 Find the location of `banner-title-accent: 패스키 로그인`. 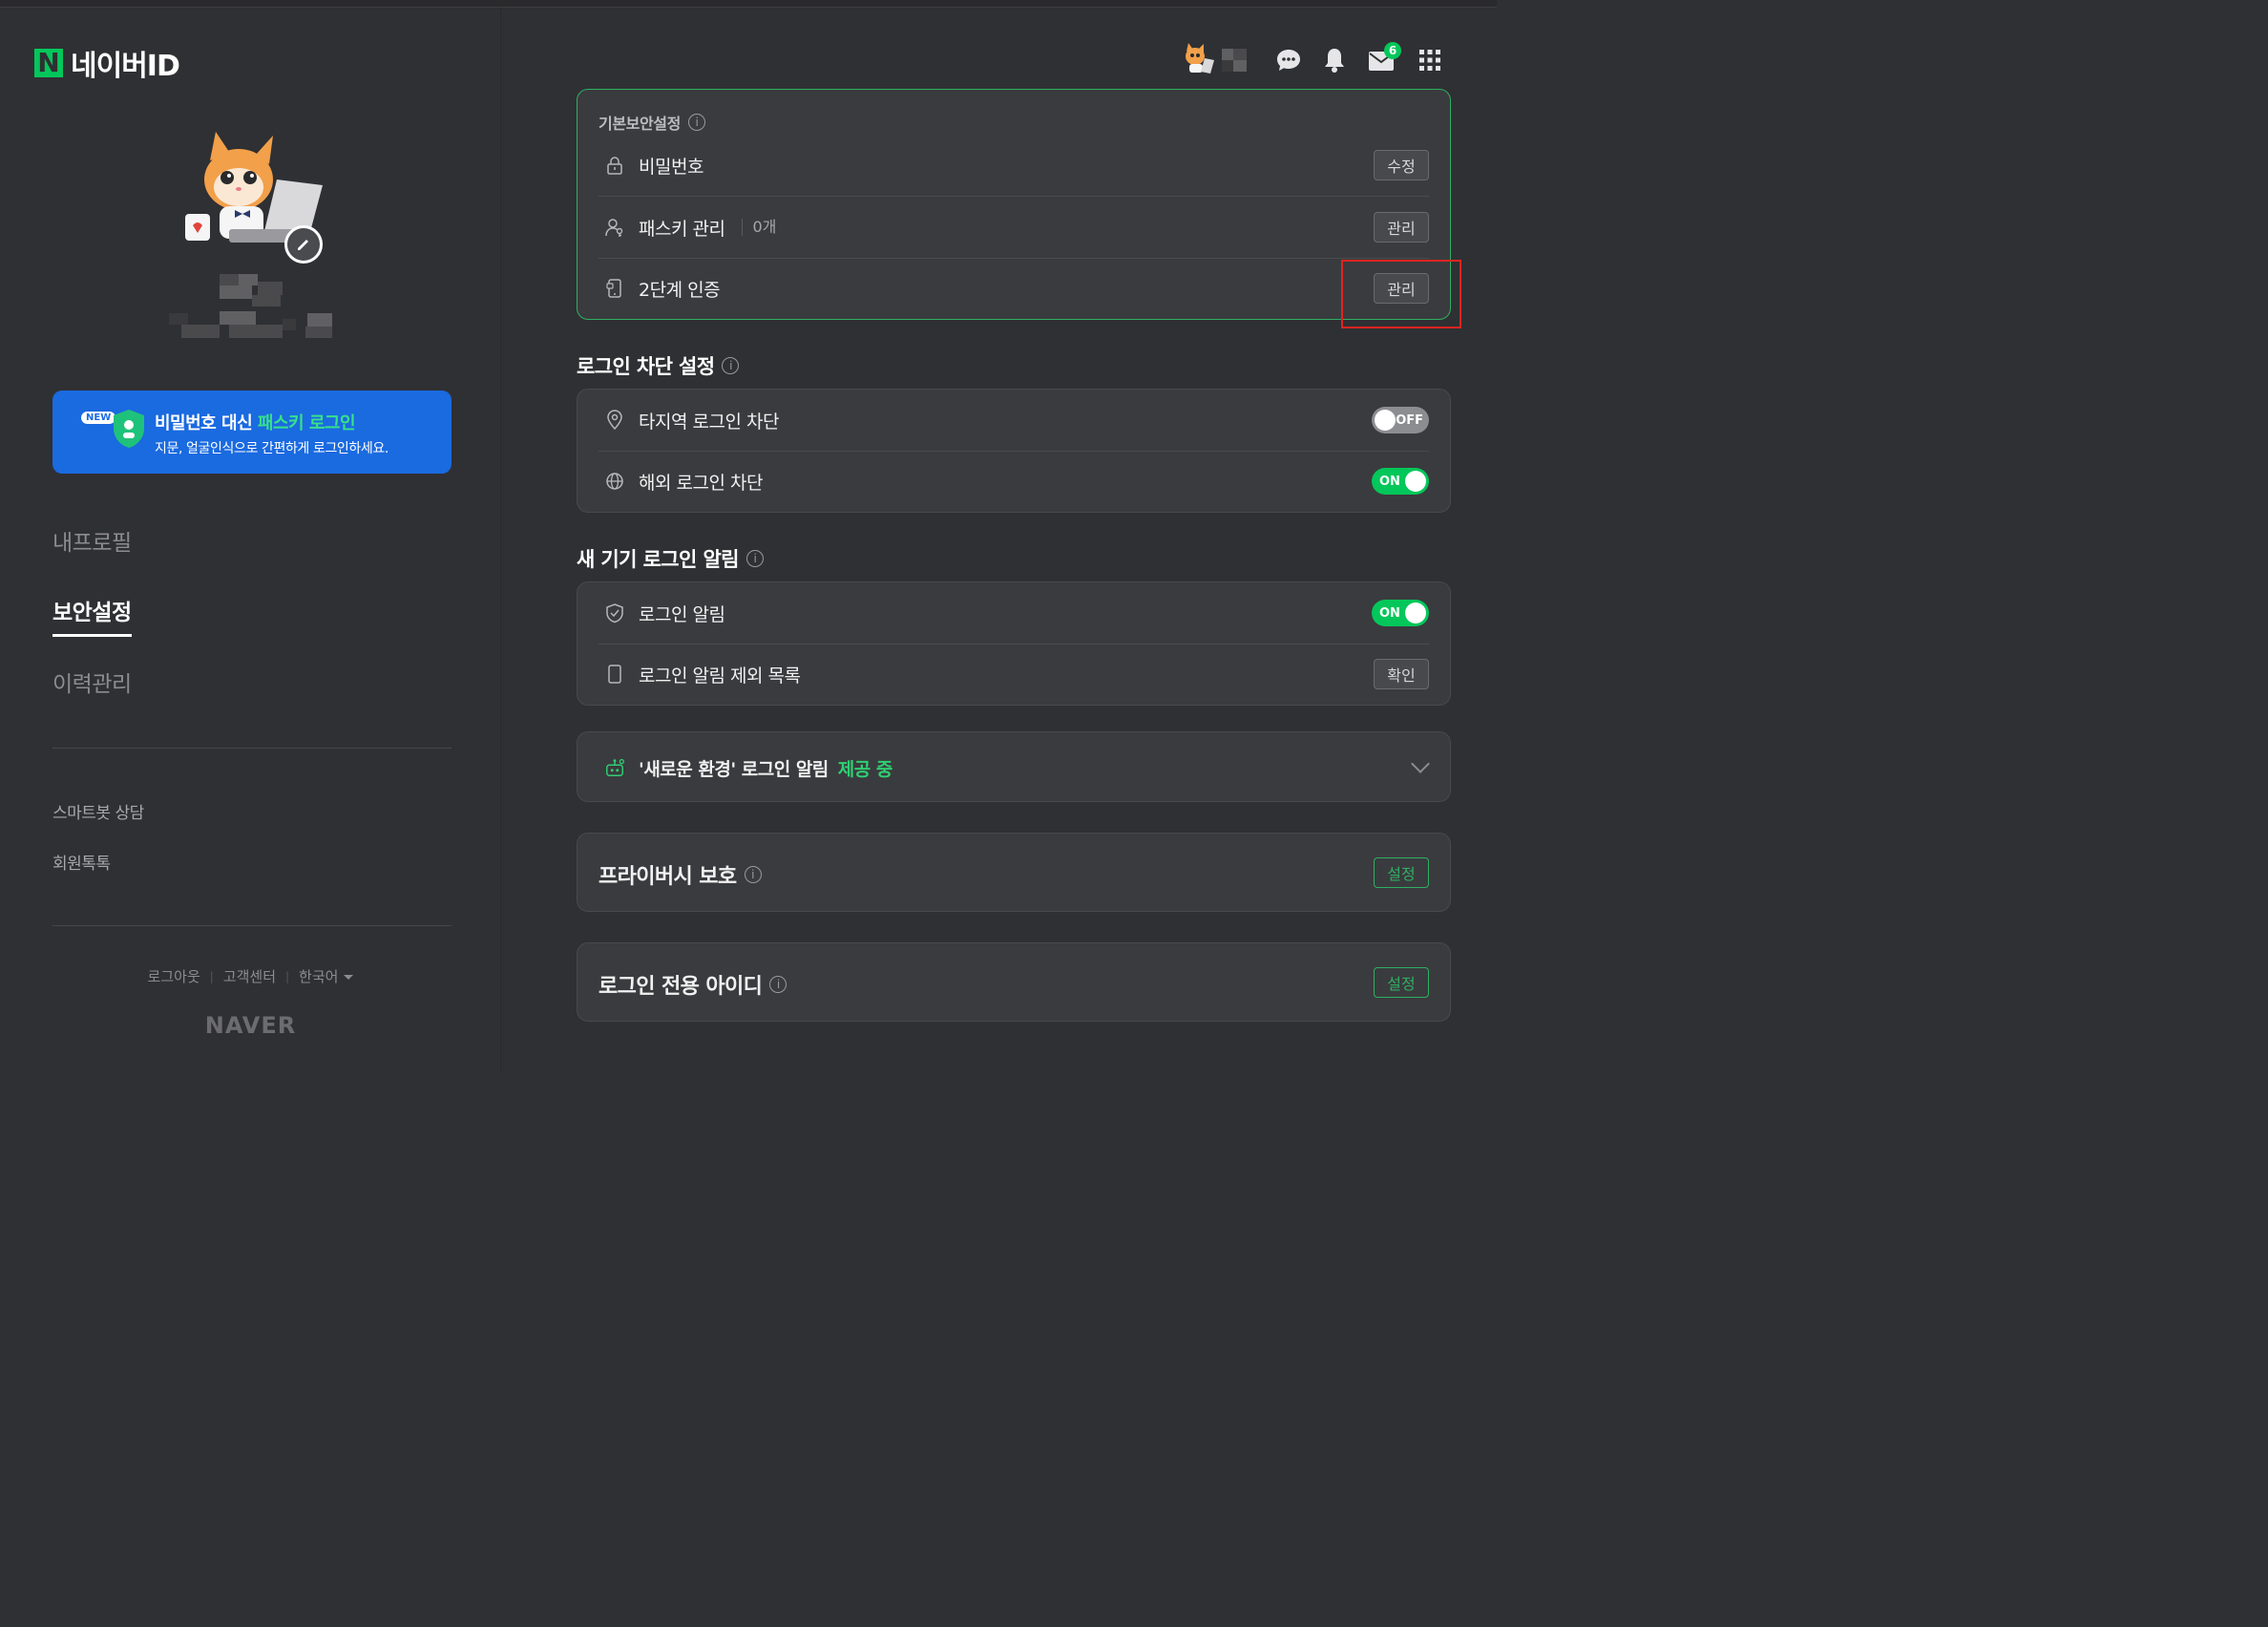

banner-title-accent: 패스키 로그인 is located at coordinates (307, 423).